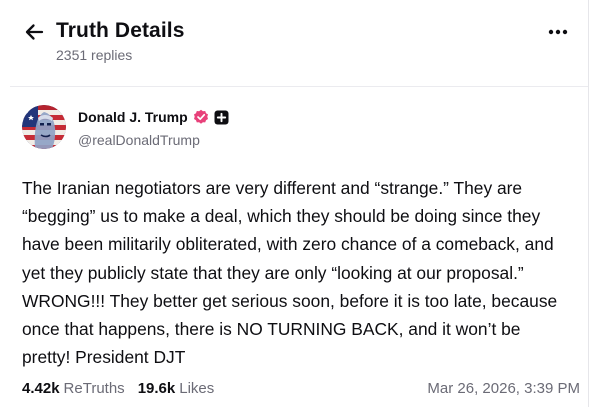 This screenshot has width=590, height=407. What do you see at coordinates (133, 117) in the screenshot?
I see `author-display-name: Donald J. Trump` at bounding box center [133, 117].